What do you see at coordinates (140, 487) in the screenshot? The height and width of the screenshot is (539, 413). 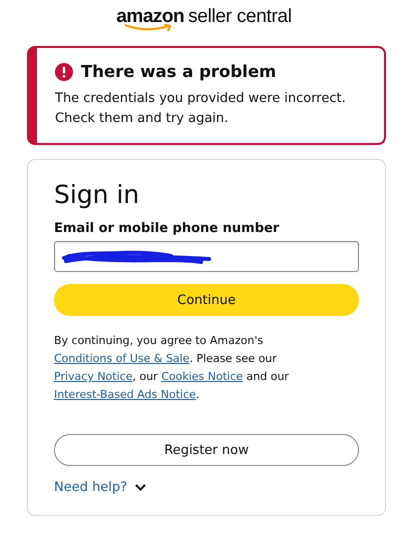 I see `caret-icon` at bounding box center [140, 487].